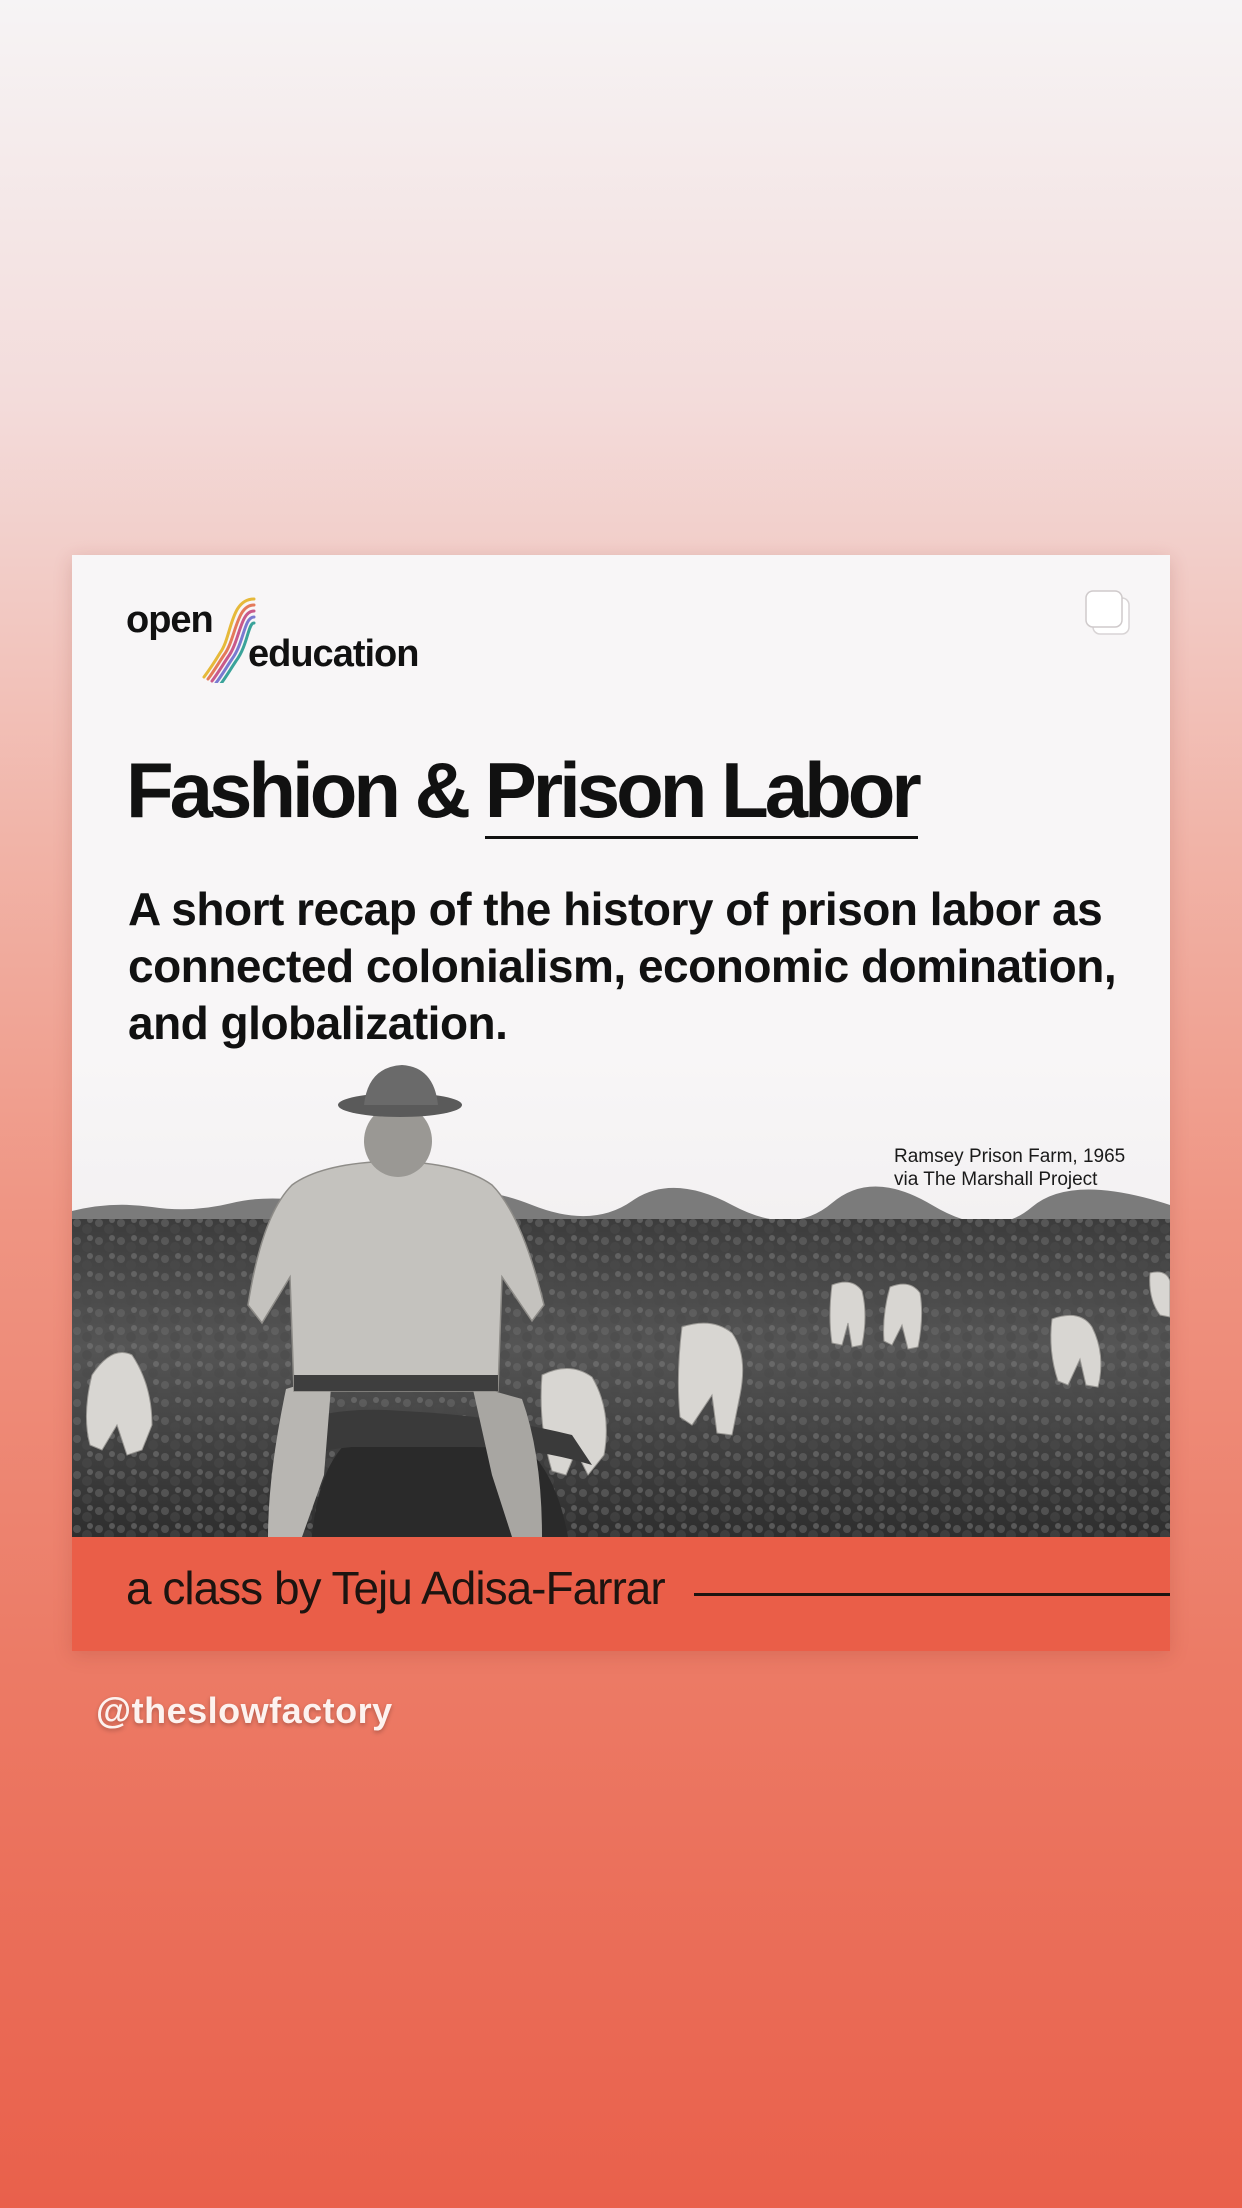  What do you see at coordinates (932, 1594) in the screenshot?
I see `band-divider-line` at bounding box center [932, 1594].